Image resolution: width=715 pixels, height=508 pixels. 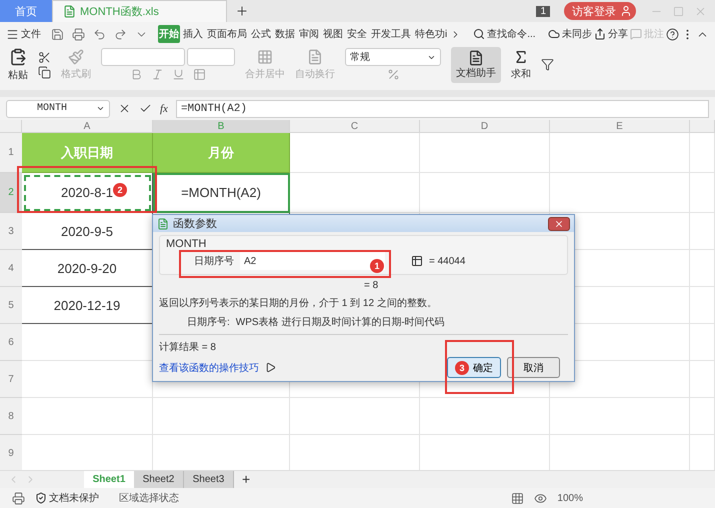 I want to click on document-assistant-button: 文档助手, so click(x=476, y=64).